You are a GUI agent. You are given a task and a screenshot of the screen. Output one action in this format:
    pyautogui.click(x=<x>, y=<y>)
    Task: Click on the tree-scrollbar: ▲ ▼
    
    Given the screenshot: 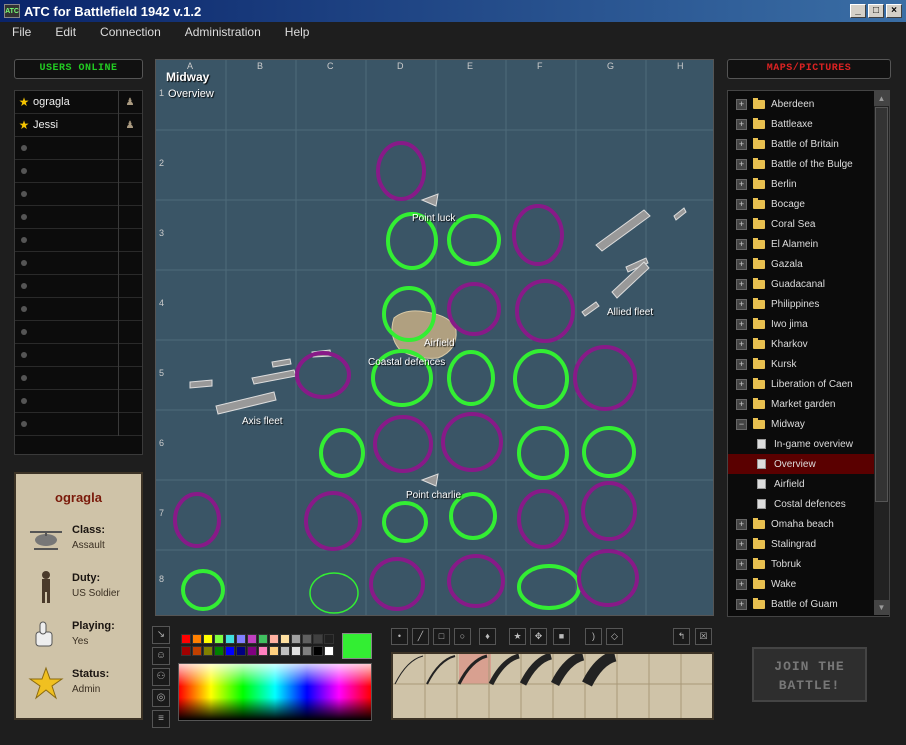 What is the action you would take?
    pyautogui.click(x=881, y=353)
    